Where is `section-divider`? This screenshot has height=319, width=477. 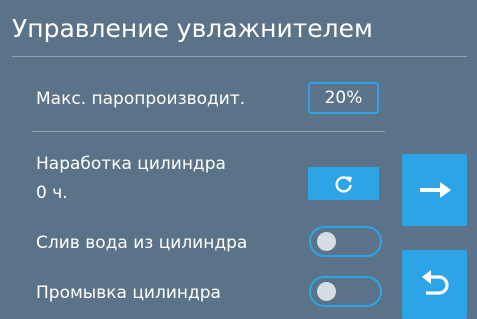
section-divider is located at coordinates (208, 131).